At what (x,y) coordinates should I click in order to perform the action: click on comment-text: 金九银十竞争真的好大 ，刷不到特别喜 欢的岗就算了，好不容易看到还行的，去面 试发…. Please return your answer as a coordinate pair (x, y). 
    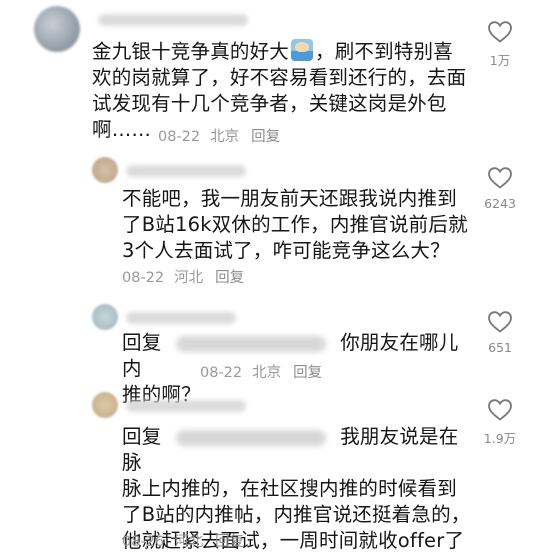
    Looking at the image, I should click on (279, 90).